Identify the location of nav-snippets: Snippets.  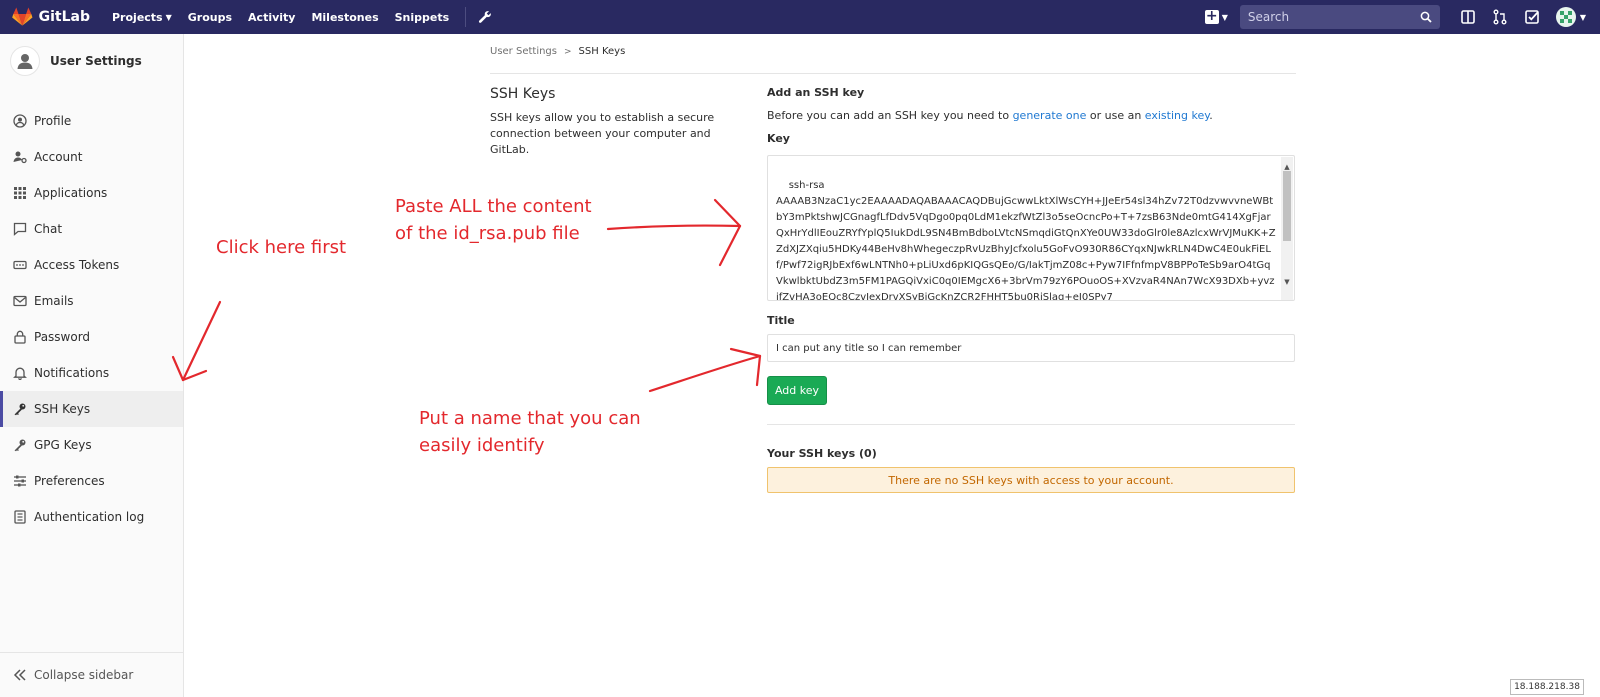
(422, 17).